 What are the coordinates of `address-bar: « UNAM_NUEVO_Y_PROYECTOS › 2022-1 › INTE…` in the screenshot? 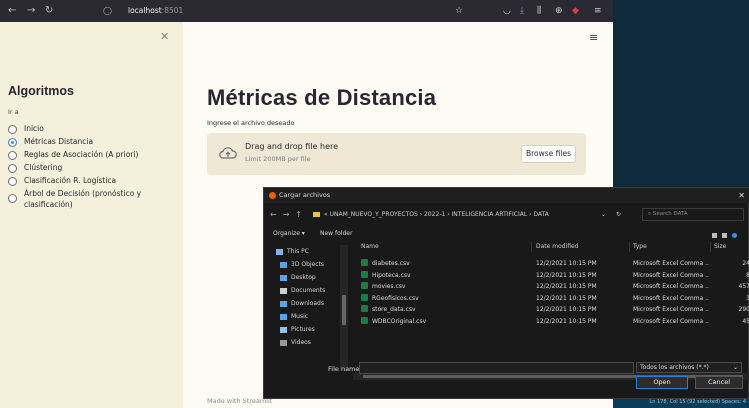 It's located at (461, 214).